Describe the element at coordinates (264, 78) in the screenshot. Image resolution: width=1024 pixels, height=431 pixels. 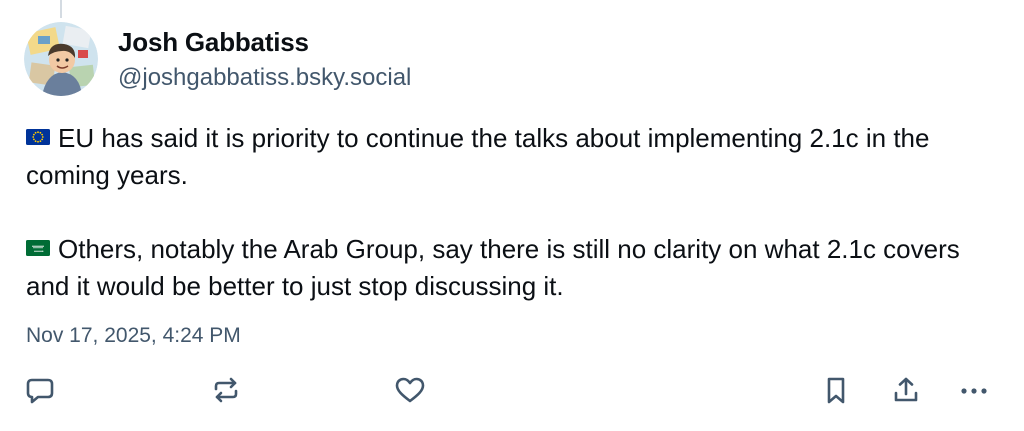
I see `author-handle: @joshgabbatiss.bsky.social` at that location.